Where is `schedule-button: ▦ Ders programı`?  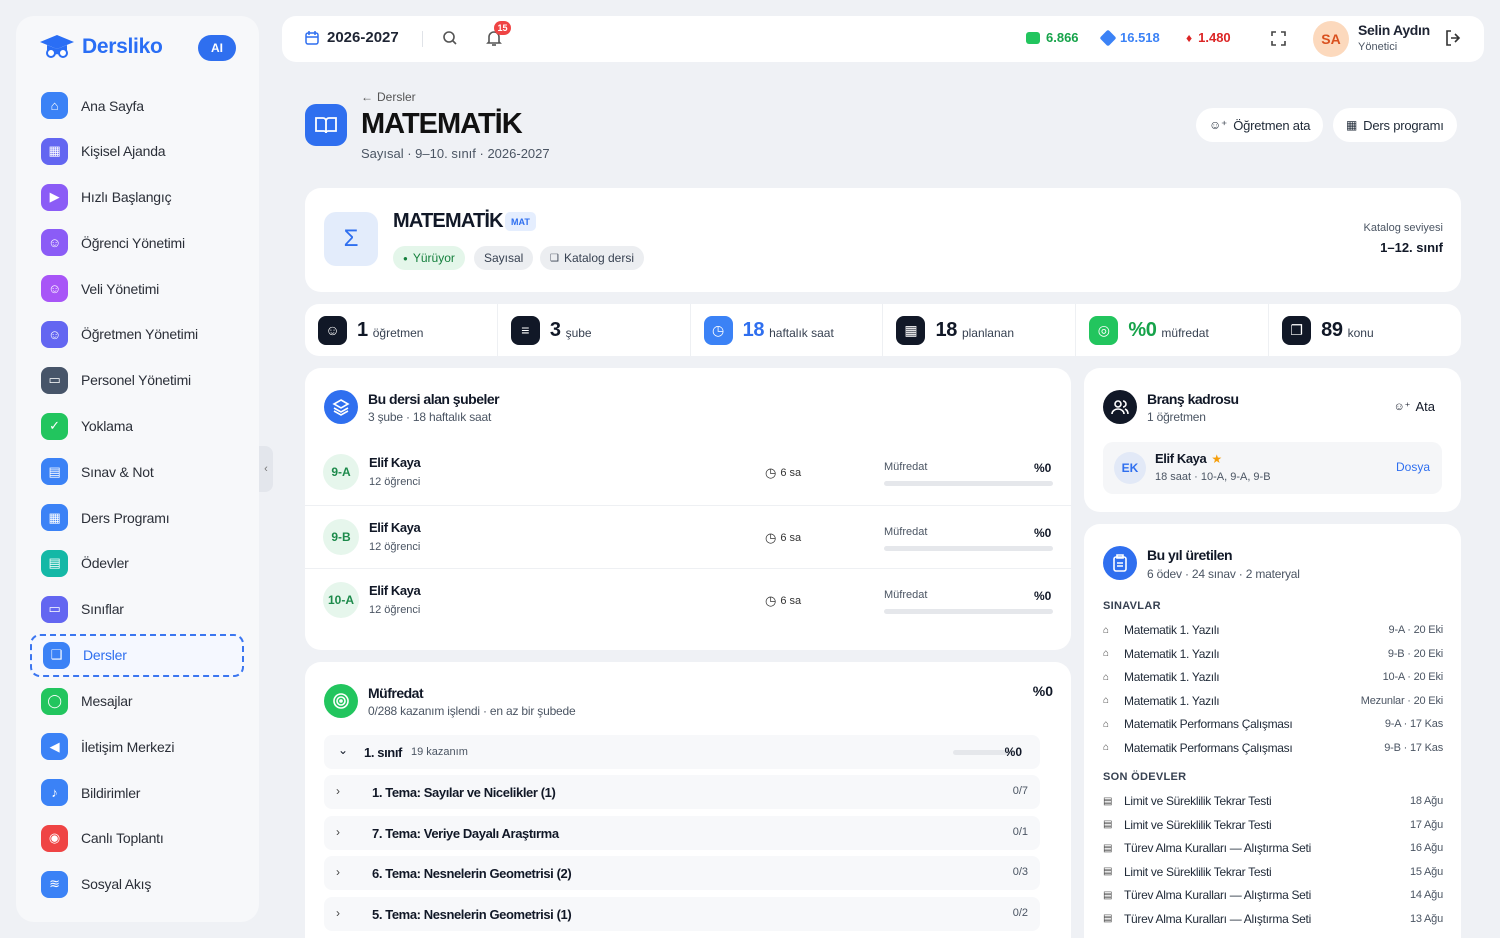 schedule-button: ▦ Ders programı is located at coordinates (1395, 125).